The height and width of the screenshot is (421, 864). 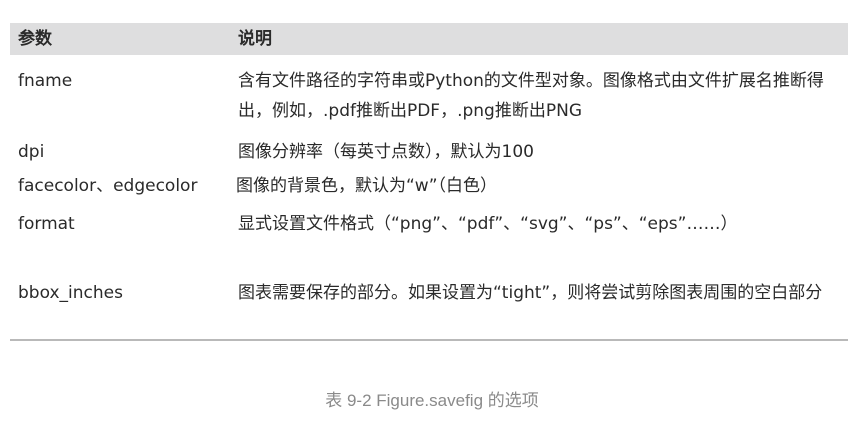 I want to click on row-description: 图像的背景色，默认为“w”（白色）, so click(x=367, y=186).